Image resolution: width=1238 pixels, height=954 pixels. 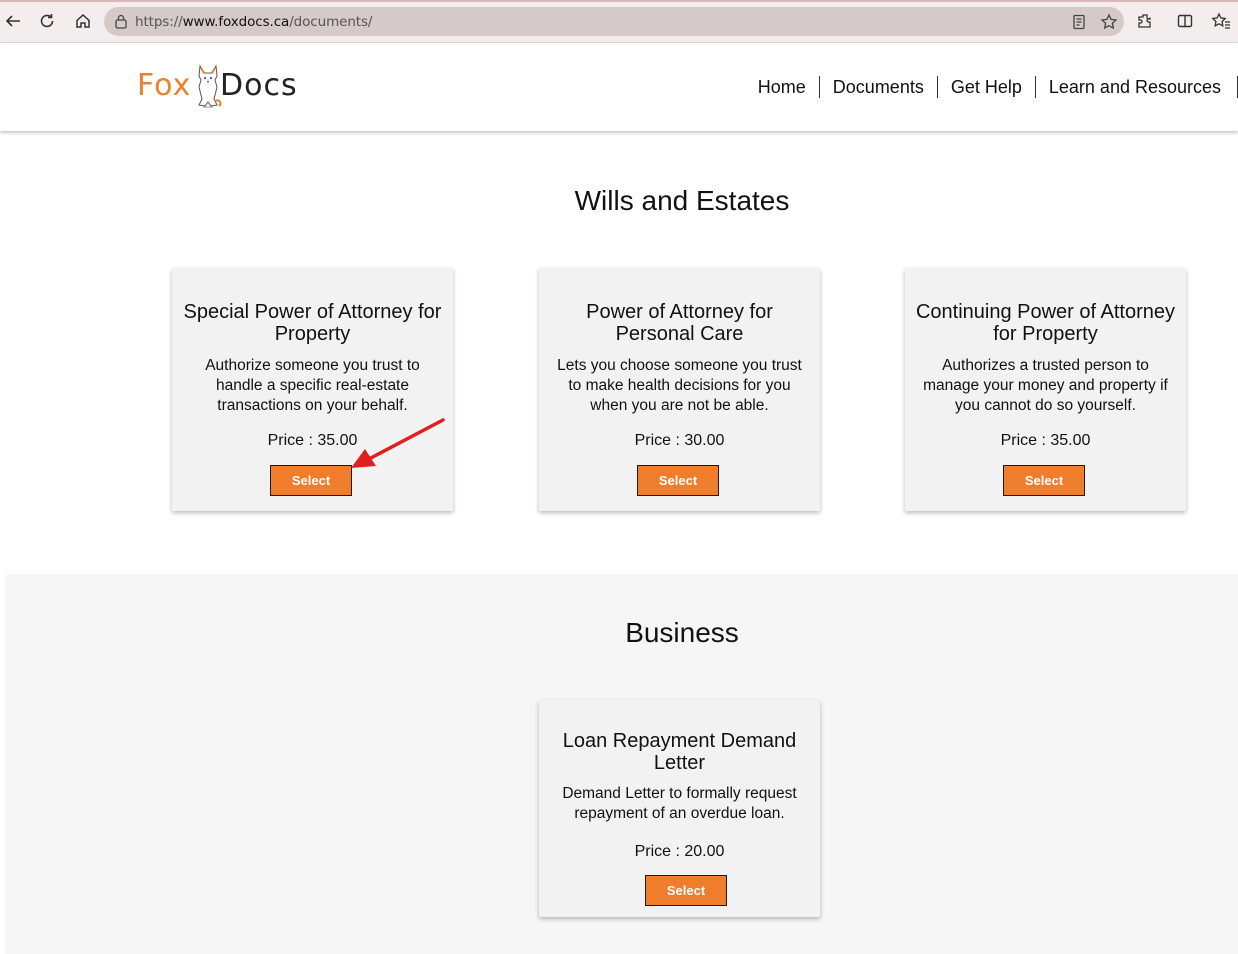 I want to click on foxdocs-logo: Fox Docs, so click(x=222, y=88).